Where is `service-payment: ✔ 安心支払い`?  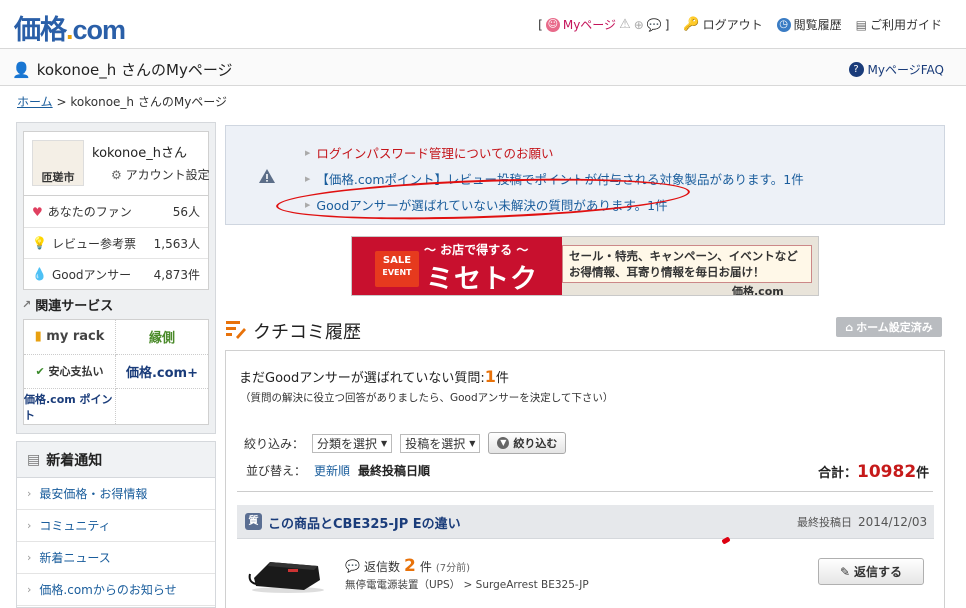
service-payment: ✔ 安心支払い is located at coordinates (70, 372).